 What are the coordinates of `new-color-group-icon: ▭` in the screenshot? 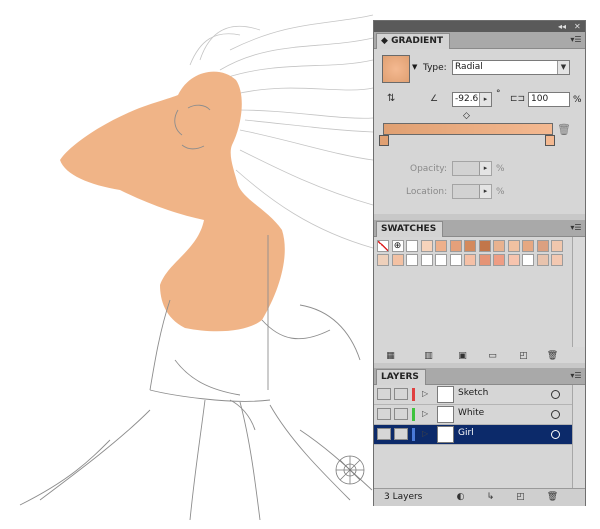 It's located at (492, 356).